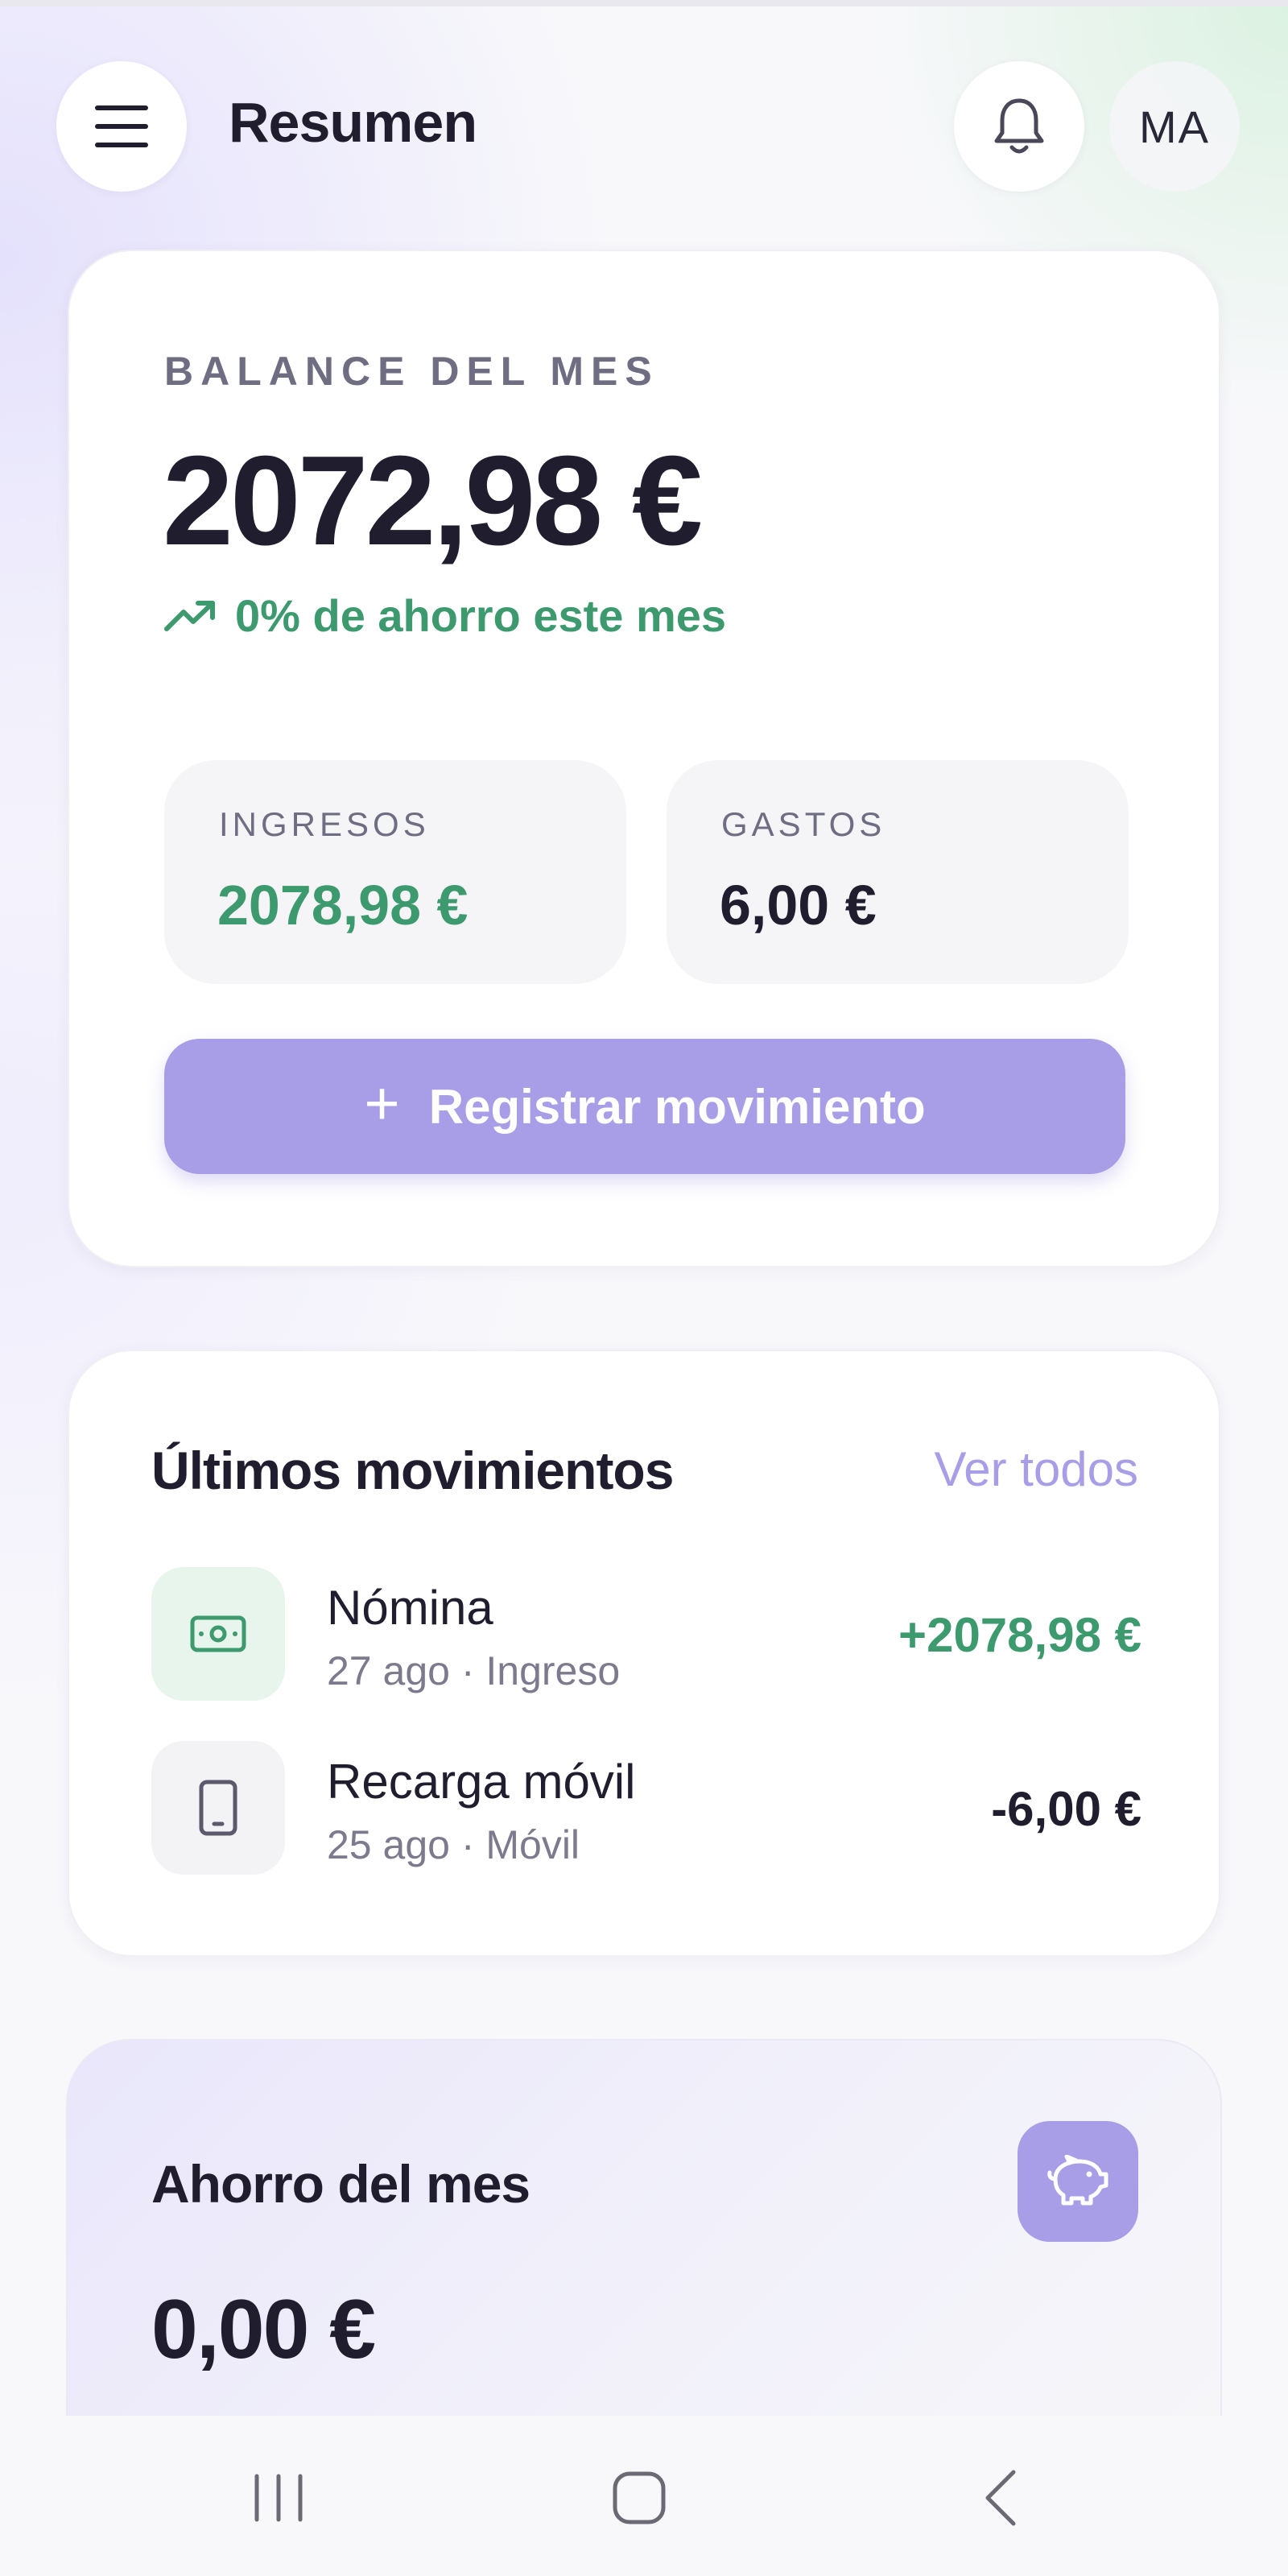  What do you see at coordinates (353, 123) in the screenshot?
I see `page-title: Resumen` at bounding box center [353, 123].